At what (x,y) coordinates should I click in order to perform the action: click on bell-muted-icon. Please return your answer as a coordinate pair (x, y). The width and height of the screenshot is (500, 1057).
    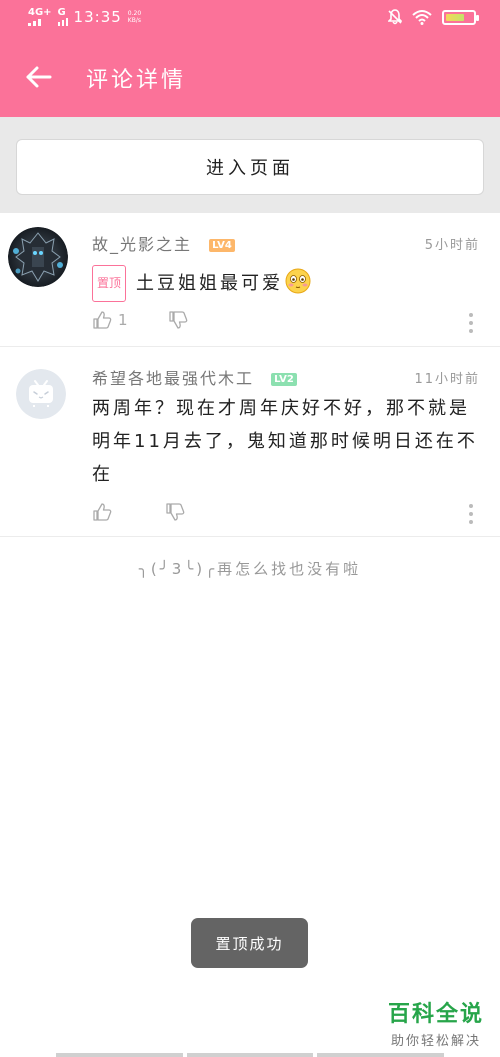
    Looking at the image, I should click on (395, 17).